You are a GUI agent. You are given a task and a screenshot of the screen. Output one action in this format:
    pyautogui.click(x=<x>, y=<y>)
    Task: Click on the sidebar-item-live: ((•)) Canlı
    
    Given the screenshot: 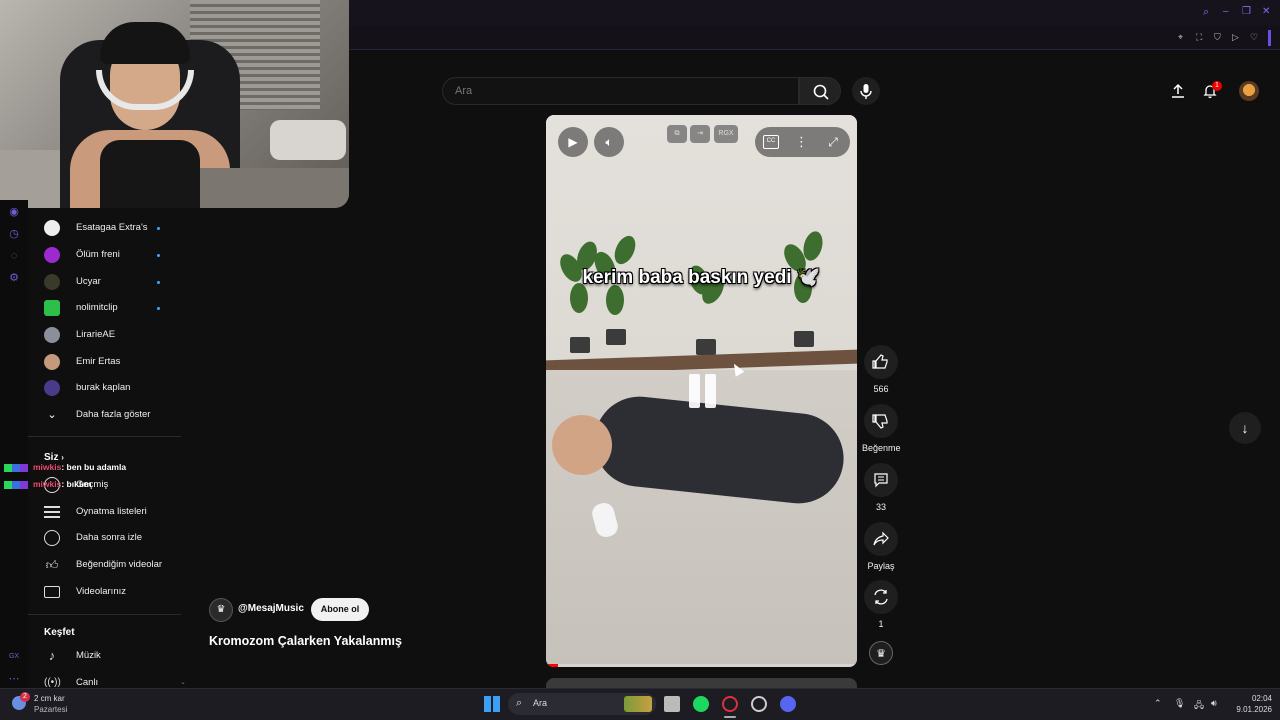 What is the action you would take?
    pyautogui.click(x=114, y=681)
    